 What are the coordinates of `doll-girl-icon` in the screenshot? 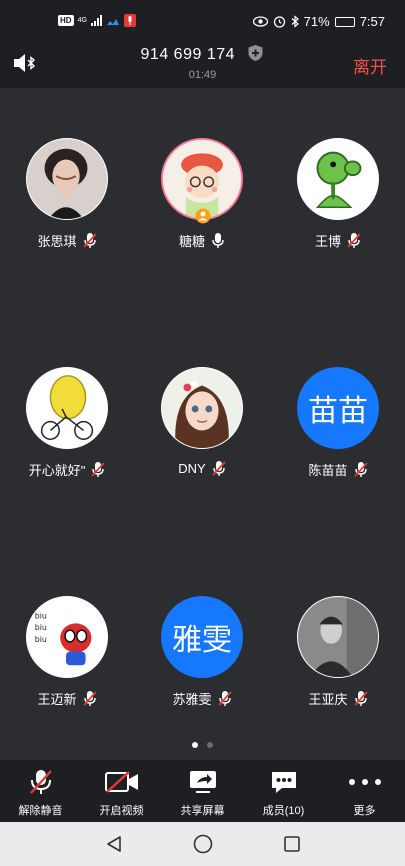 It's located at (202, 408).